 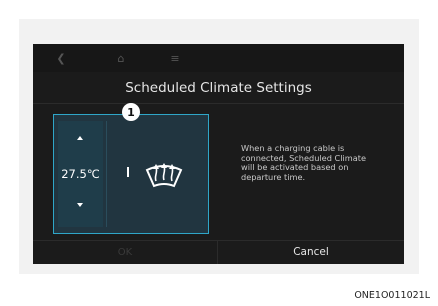 I want to click on climate-panel: 27.5℃, so click(x=131, y=174).